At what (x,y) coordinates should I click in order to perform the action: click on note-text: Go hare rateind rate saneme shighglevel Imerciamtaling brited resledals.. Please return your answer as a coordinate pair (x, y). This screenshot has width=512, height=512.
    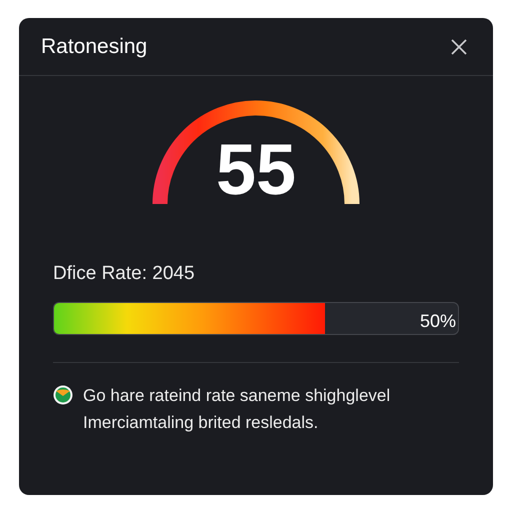
    Looking at the image, I should click on (236, 409).